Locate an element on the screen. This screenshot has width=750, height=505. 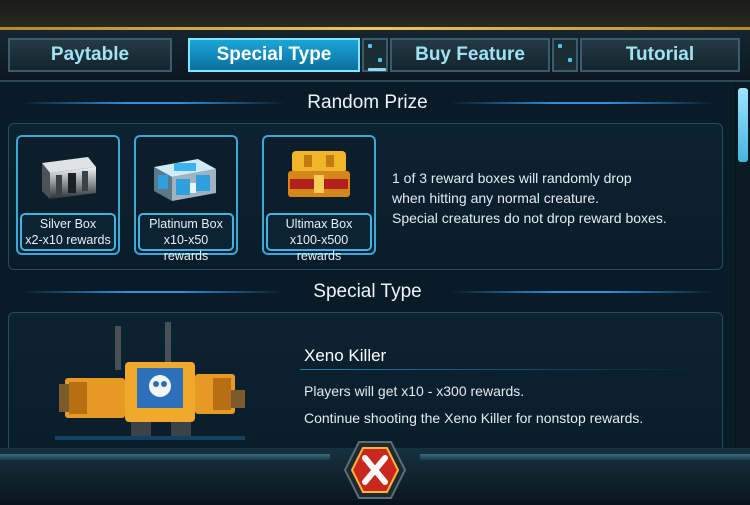
ultimax-box-card: Ultimax Box x100-x500 rewards is located at coordinates (319, 199).